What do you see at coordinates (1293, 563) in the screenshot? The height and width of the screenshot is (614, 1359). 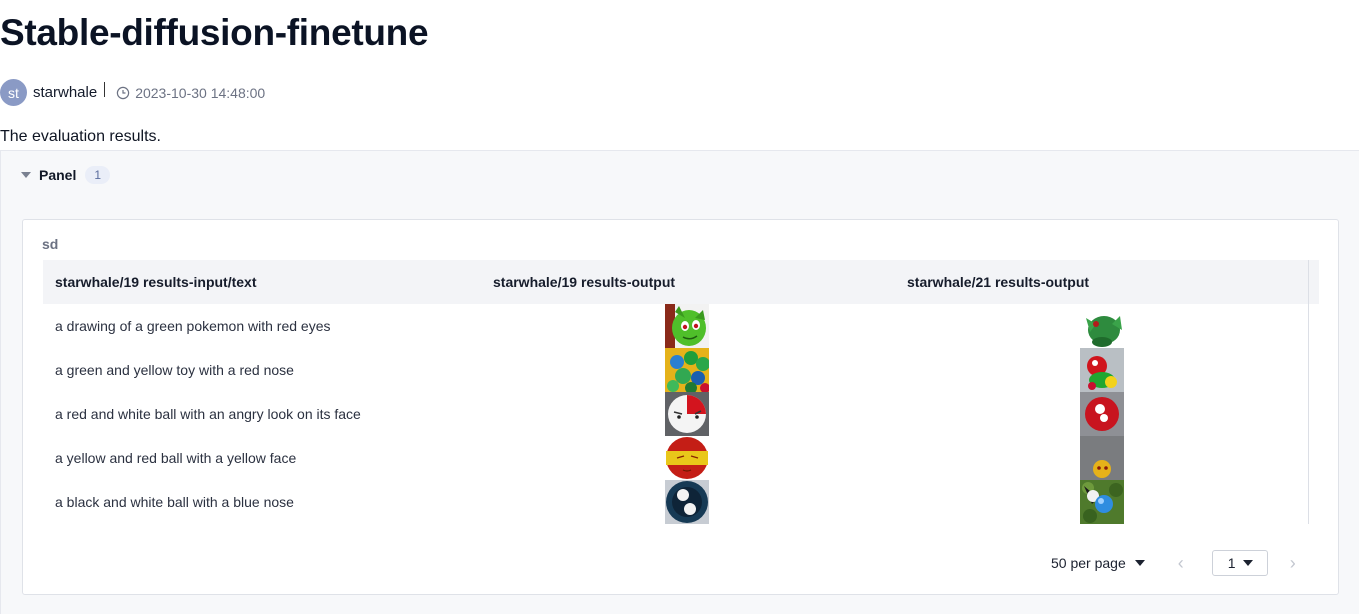 I see `next-page-button: ›` at bounding box center [1293, 563].